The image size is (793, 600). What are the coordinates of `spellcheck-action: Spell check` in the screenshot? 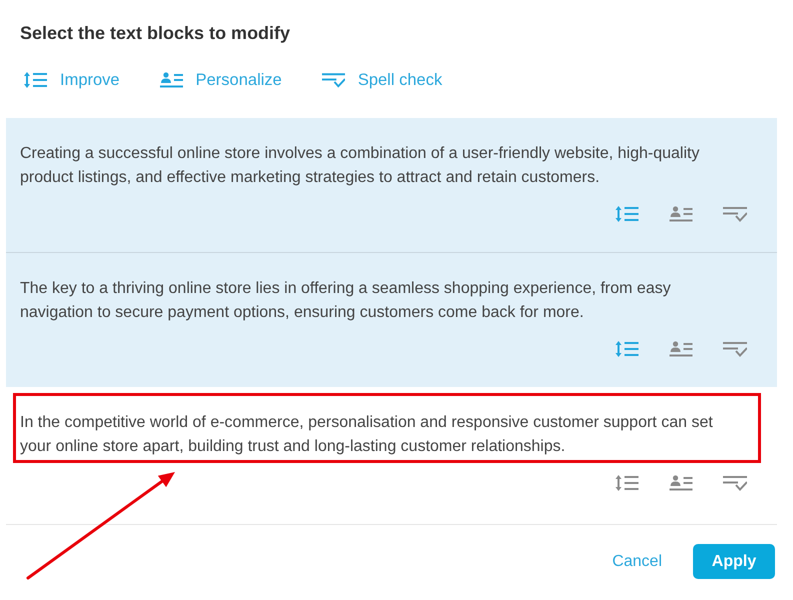 It's located at (382, 80).